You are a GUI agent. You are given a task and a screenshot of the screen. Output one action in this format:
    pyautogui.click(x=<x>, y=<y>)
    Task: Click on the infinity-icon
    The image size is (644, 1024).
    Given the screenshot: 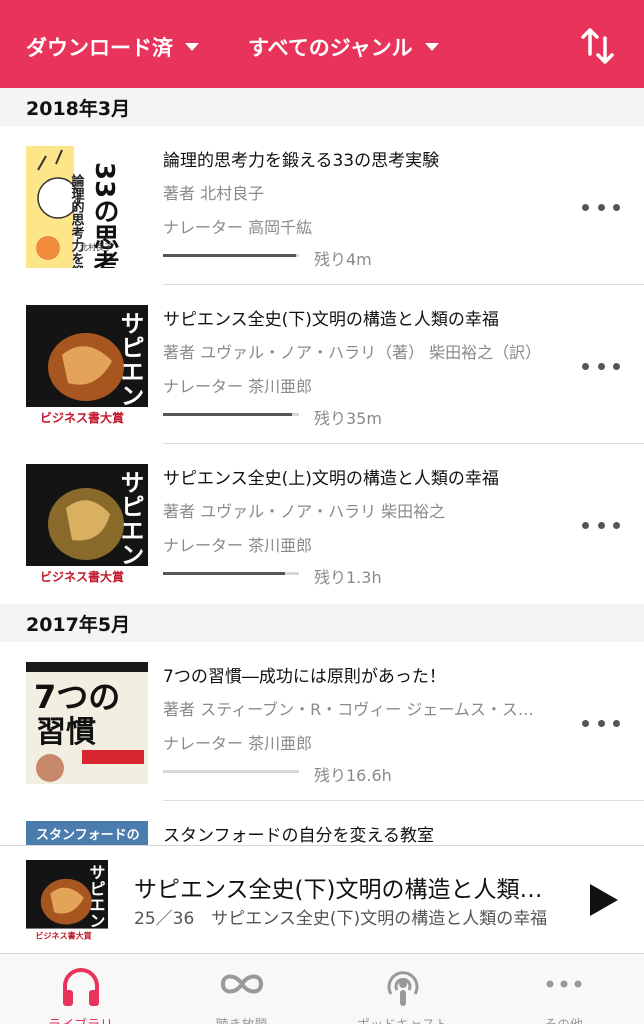 What is the action you would take?
    pyautogui.click(x=241, y=984)
    